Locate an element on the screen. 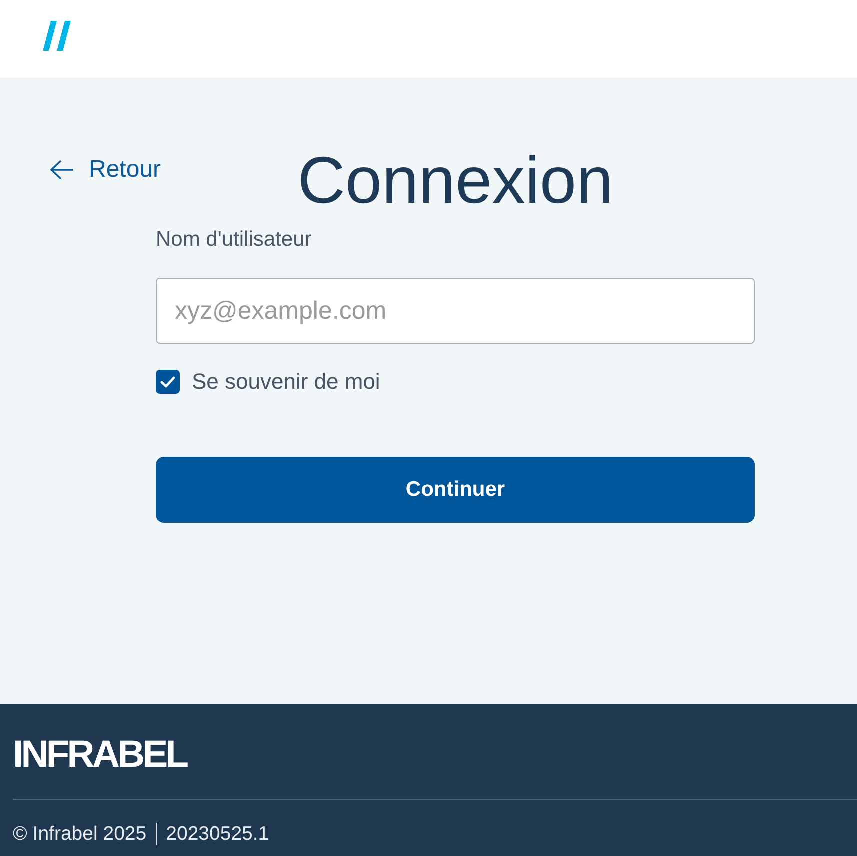 This screenshot has height=856, width=857. version-text: 20230525.1 is located at coordinates (218, 834).